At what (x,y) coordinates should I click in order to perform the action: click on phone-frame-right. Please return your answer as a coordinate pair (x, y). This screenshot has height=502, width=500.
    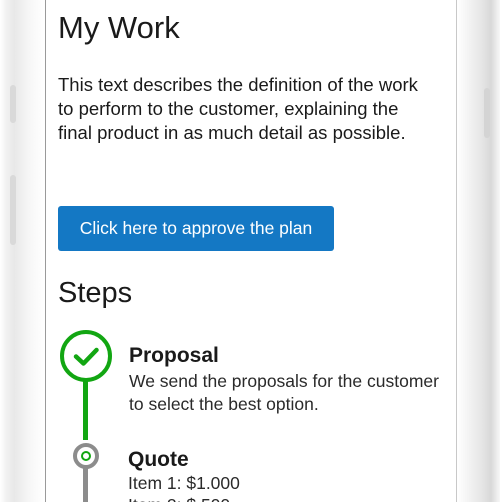
    Looking at the image, I should click on (478, 251).